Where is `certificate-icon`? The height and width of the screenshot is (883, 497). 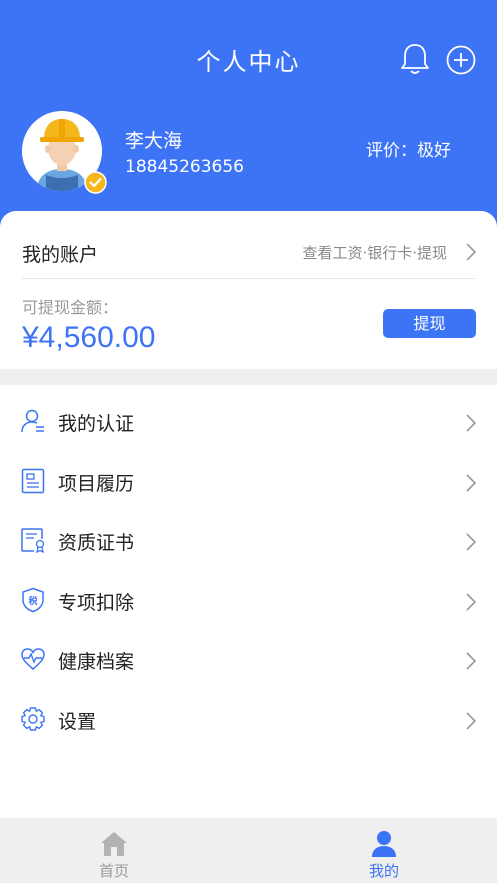 certificate-icon is located at coordinates (33, 540).